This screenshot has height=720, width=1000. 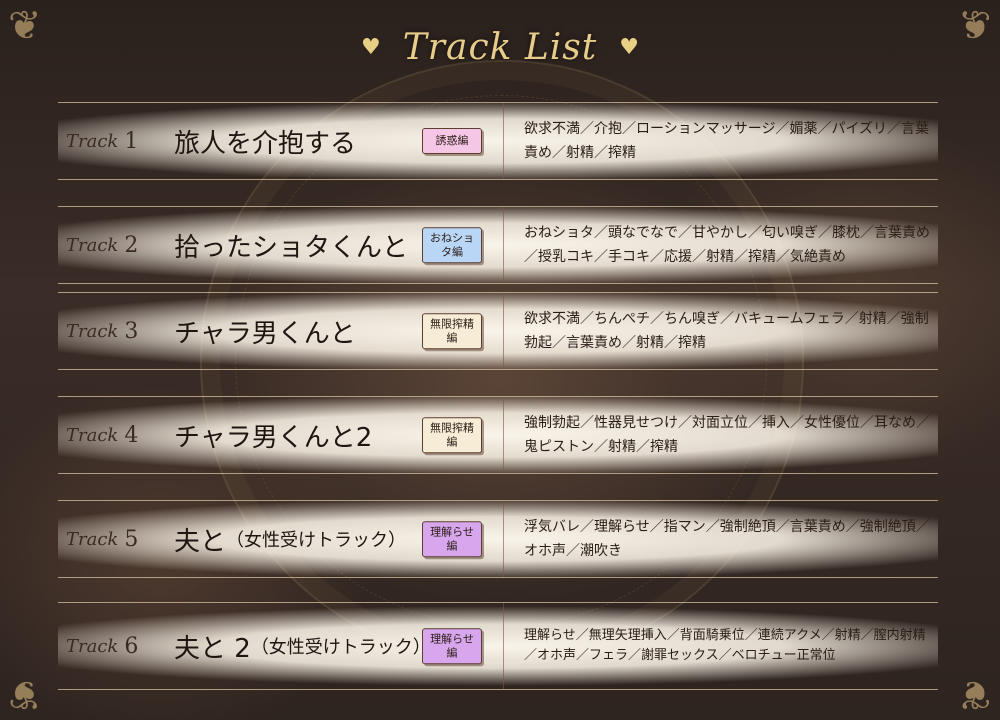 What do you see at coordinates (265, 333) in the screenshot?
I see `track-title: チャラ男くんと` at bounding box center [265, 333].